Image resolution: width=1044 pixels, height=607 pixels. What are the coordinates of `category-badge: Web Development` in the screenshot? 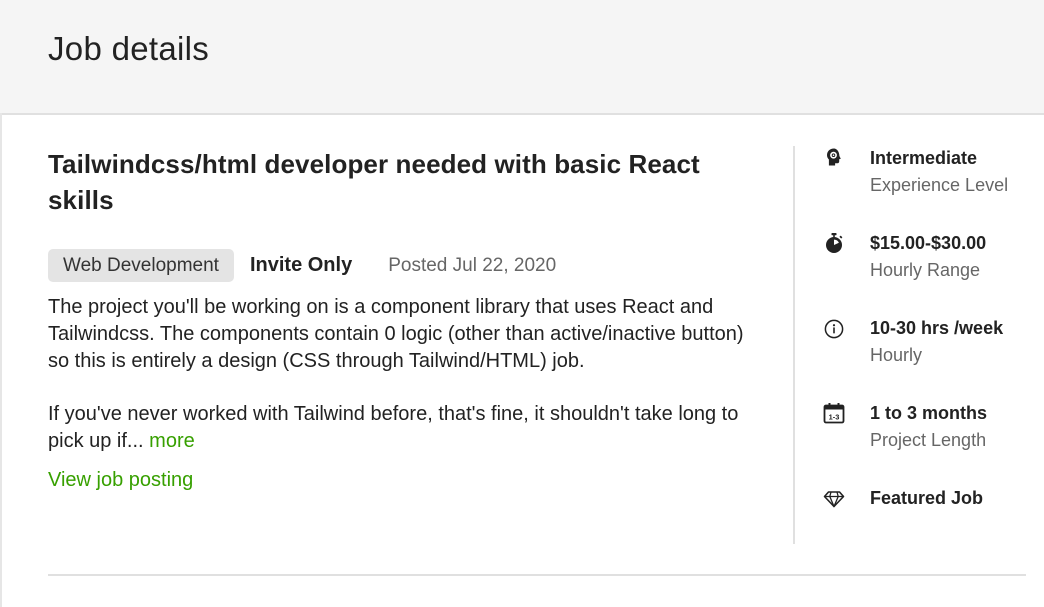 It's located at (141, 265).